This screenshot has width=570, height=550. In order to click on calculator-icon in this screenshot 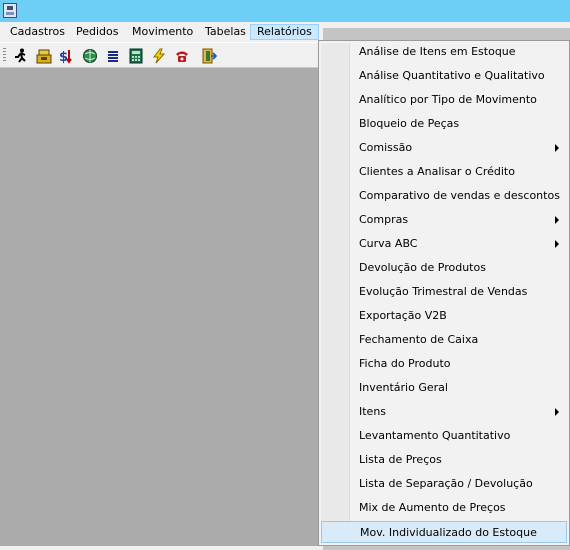, I will do `click(136, 55)`.